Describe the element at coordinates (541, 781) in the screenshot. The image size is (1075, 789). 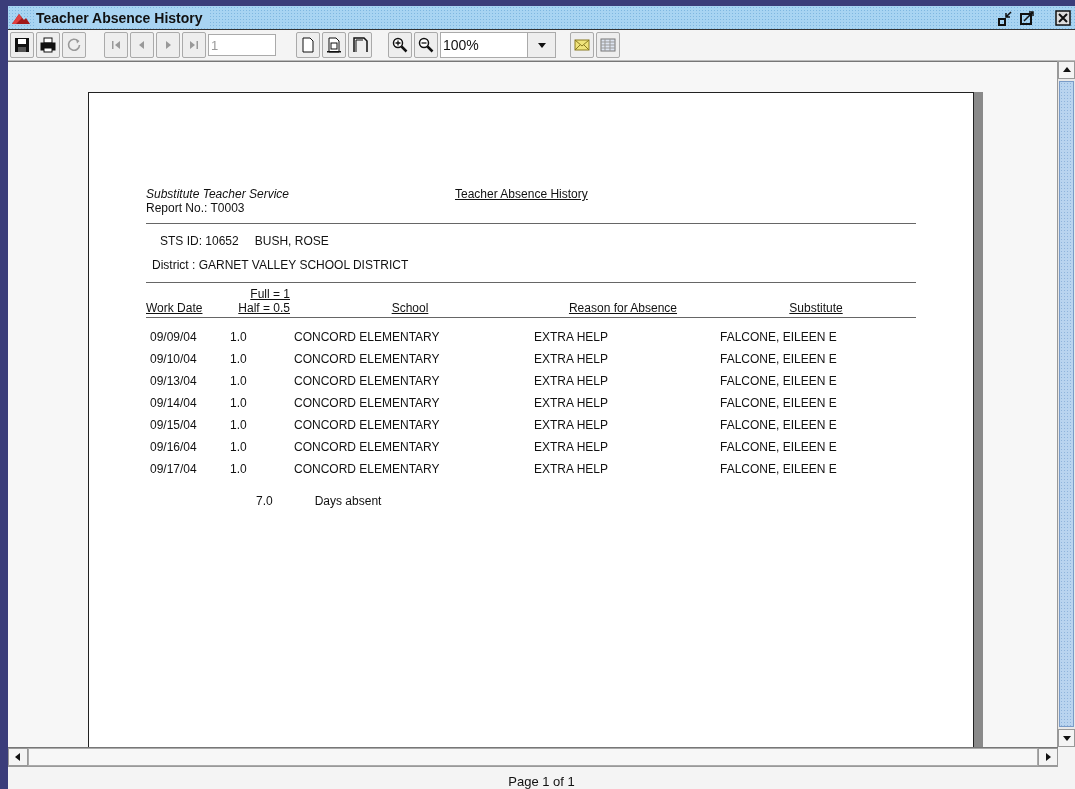
I see `page-status: Page 1 of 1` at that location.